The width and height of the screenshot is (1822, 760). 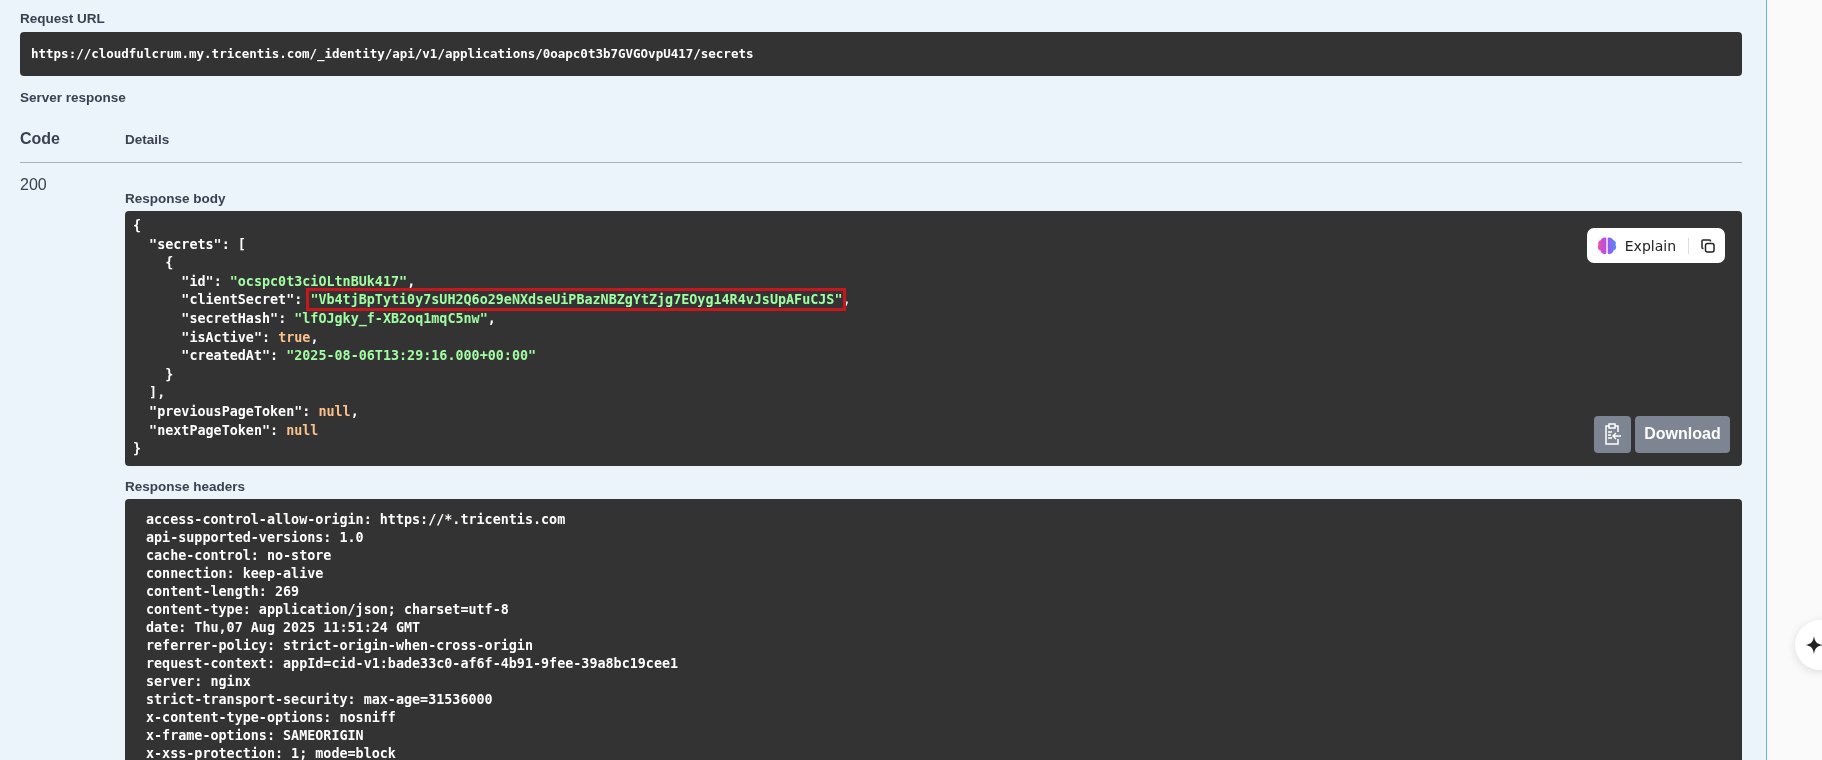 I want to click on response-body-label: Response body, so click(x=176, y=198).